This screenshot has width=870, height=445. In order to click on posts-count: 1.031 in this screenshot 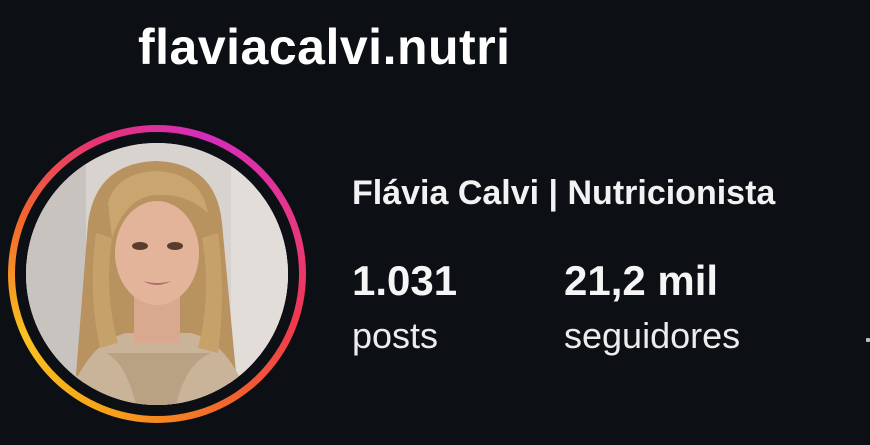, I will do `click(405, 280)`.